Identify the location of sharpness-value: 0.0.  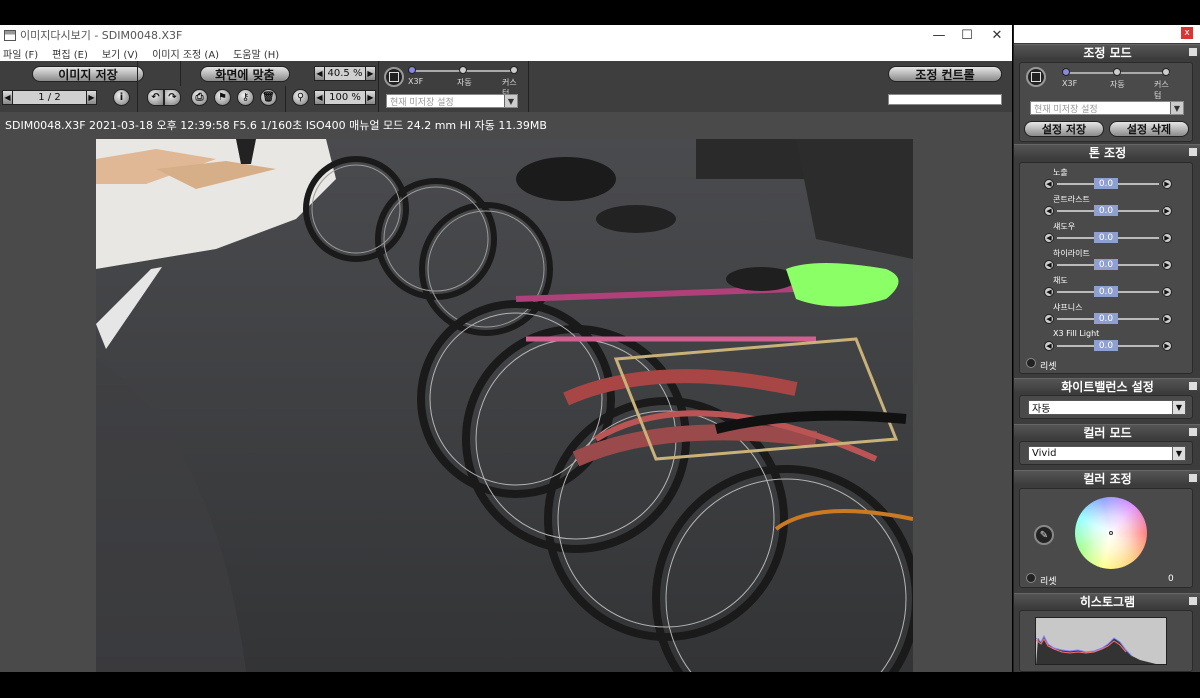
(1106, 318).